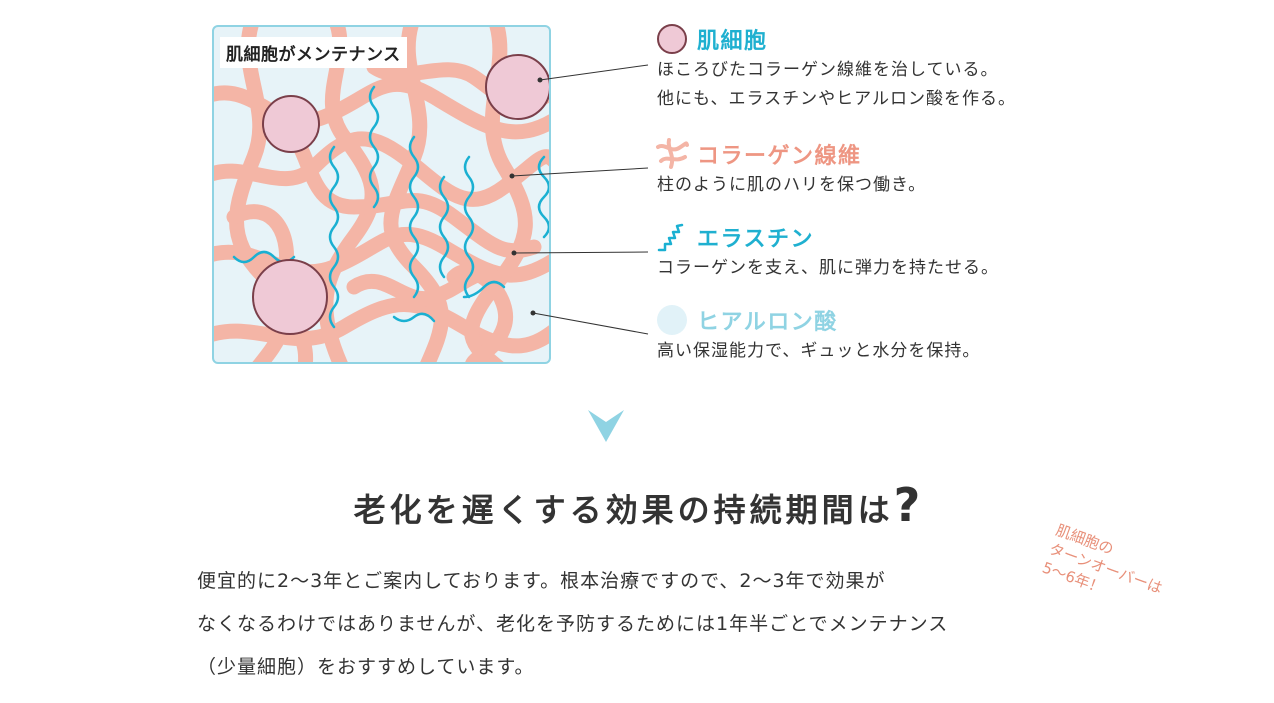  Describe the element at coordinates (672, 153) in the screenshot. I see `collagen-fiber-icon` at that location.